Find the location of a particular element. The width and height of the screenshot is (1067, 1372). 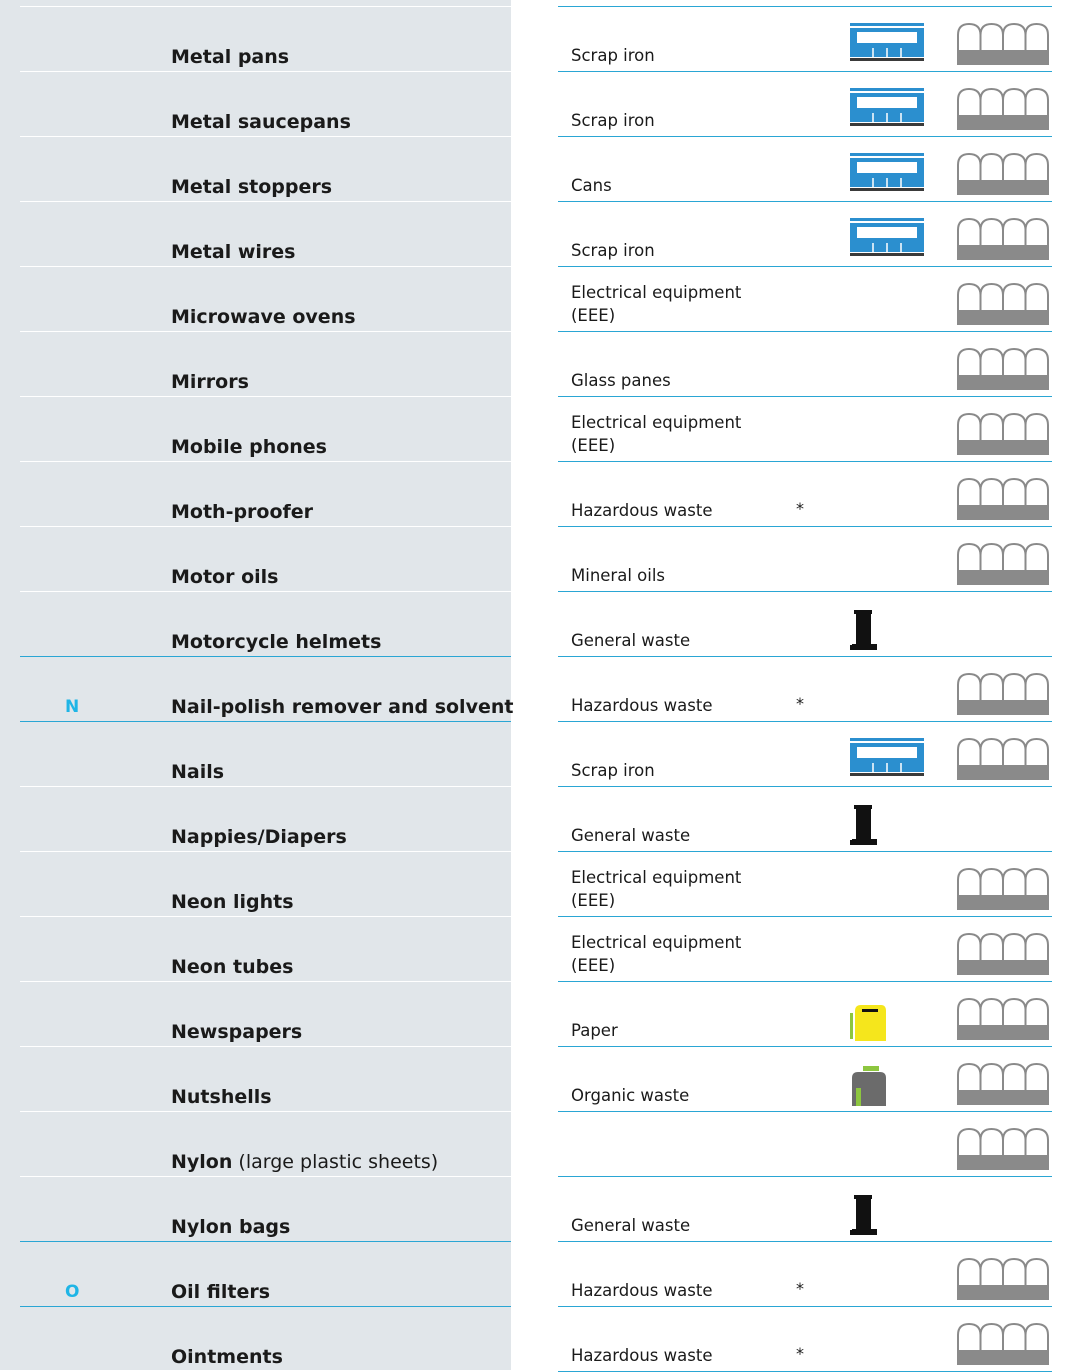

item-name: Nutshells is located at coordinates (221, 1097).